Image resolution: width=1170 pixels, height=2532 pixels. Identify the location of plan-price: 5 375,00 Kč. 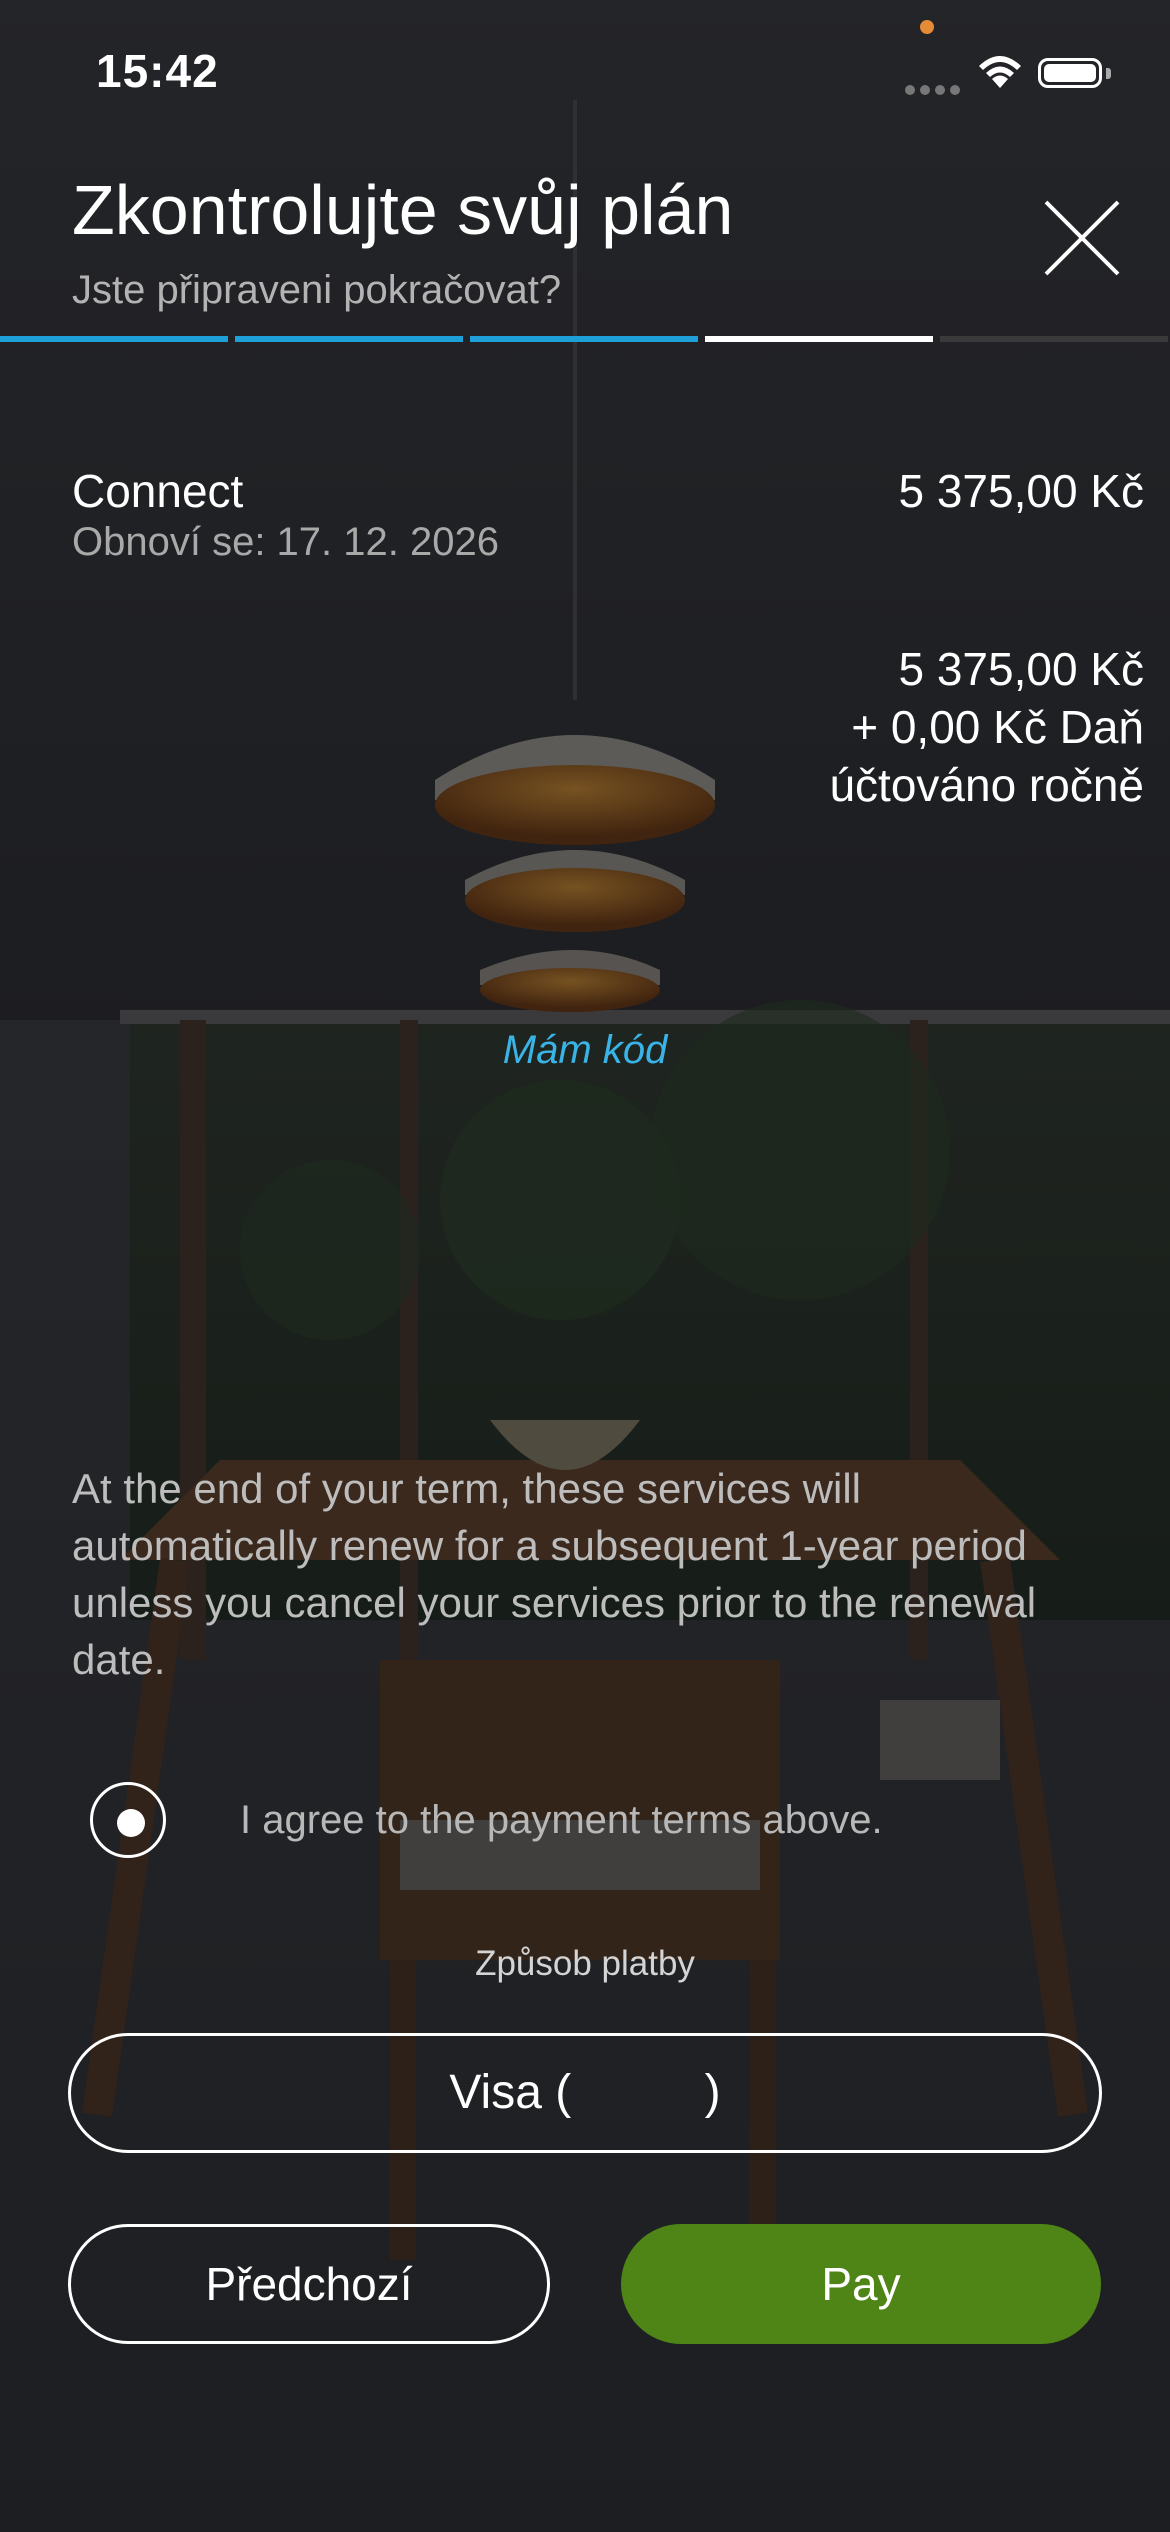
(1021, 491).